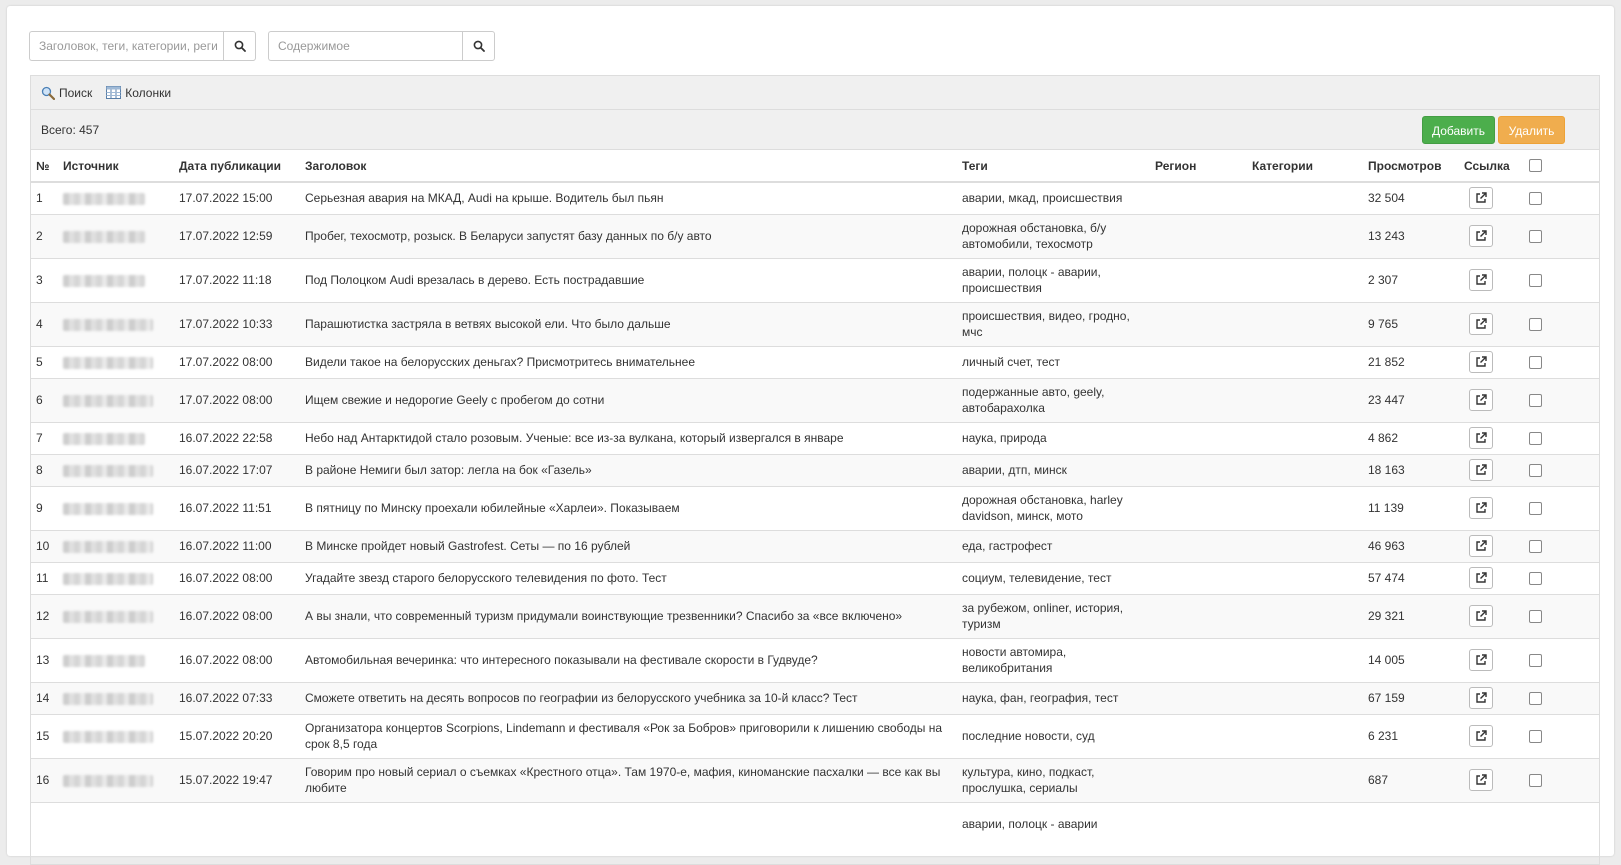 This screenshot has width=1621, height=865. Describe the element at coordinates (628, 166) in the screenshot. I see `header-title: Заголовок` at that location.